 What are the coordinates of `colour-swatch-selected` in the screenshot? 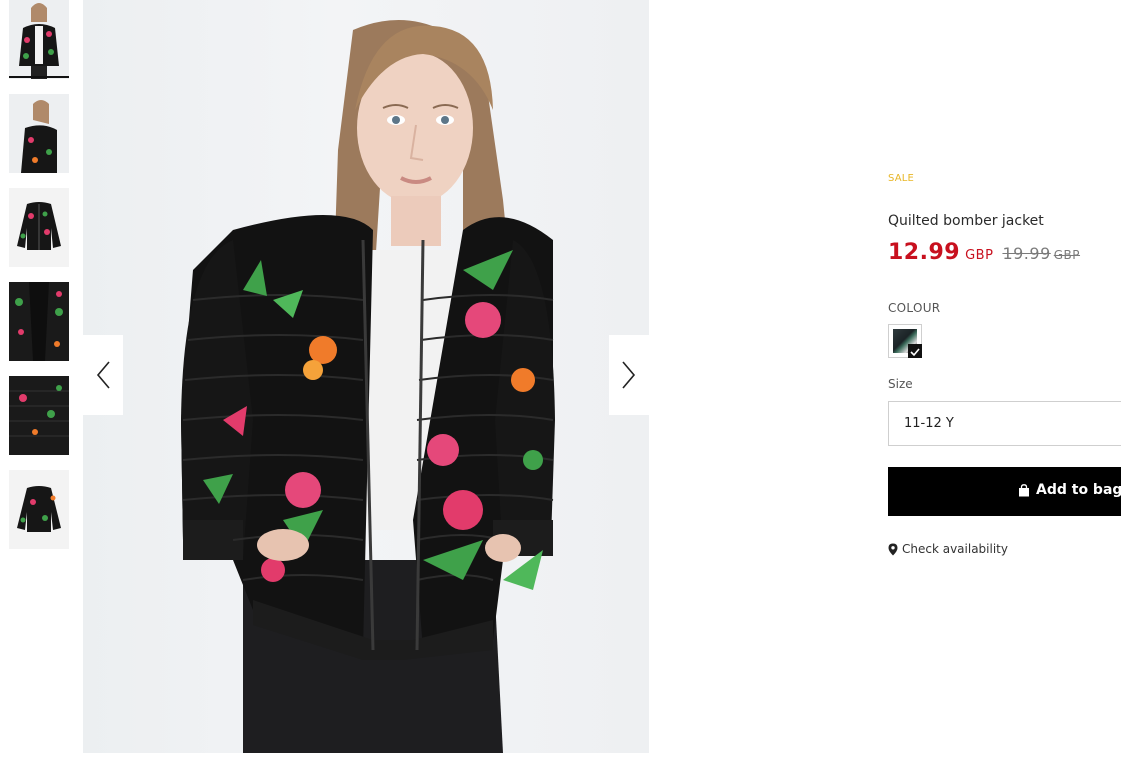 It's located at (905, 341).